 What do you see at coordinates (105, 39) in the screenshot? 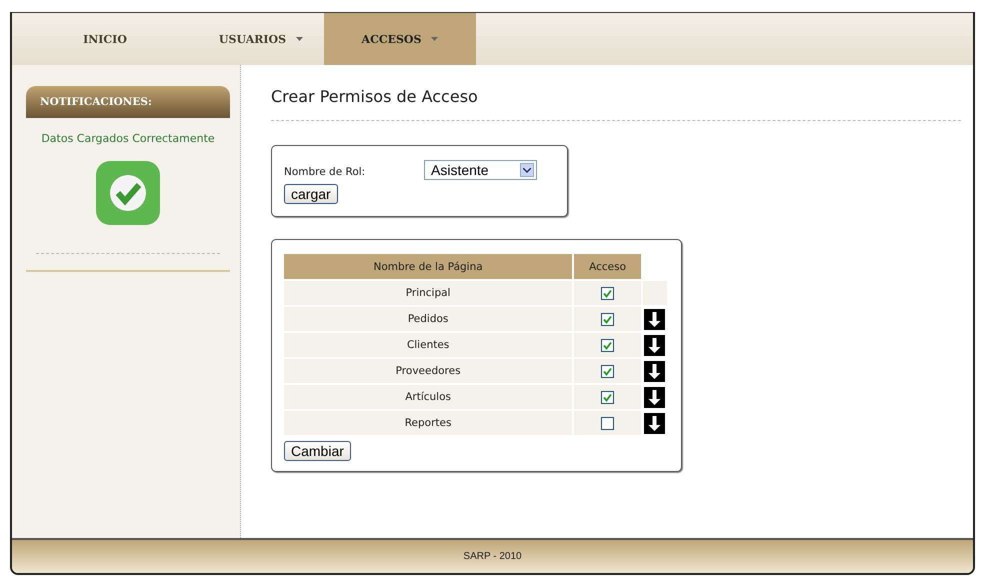
I see `nav-tab: INICIO` at bounding box center [105, 39].